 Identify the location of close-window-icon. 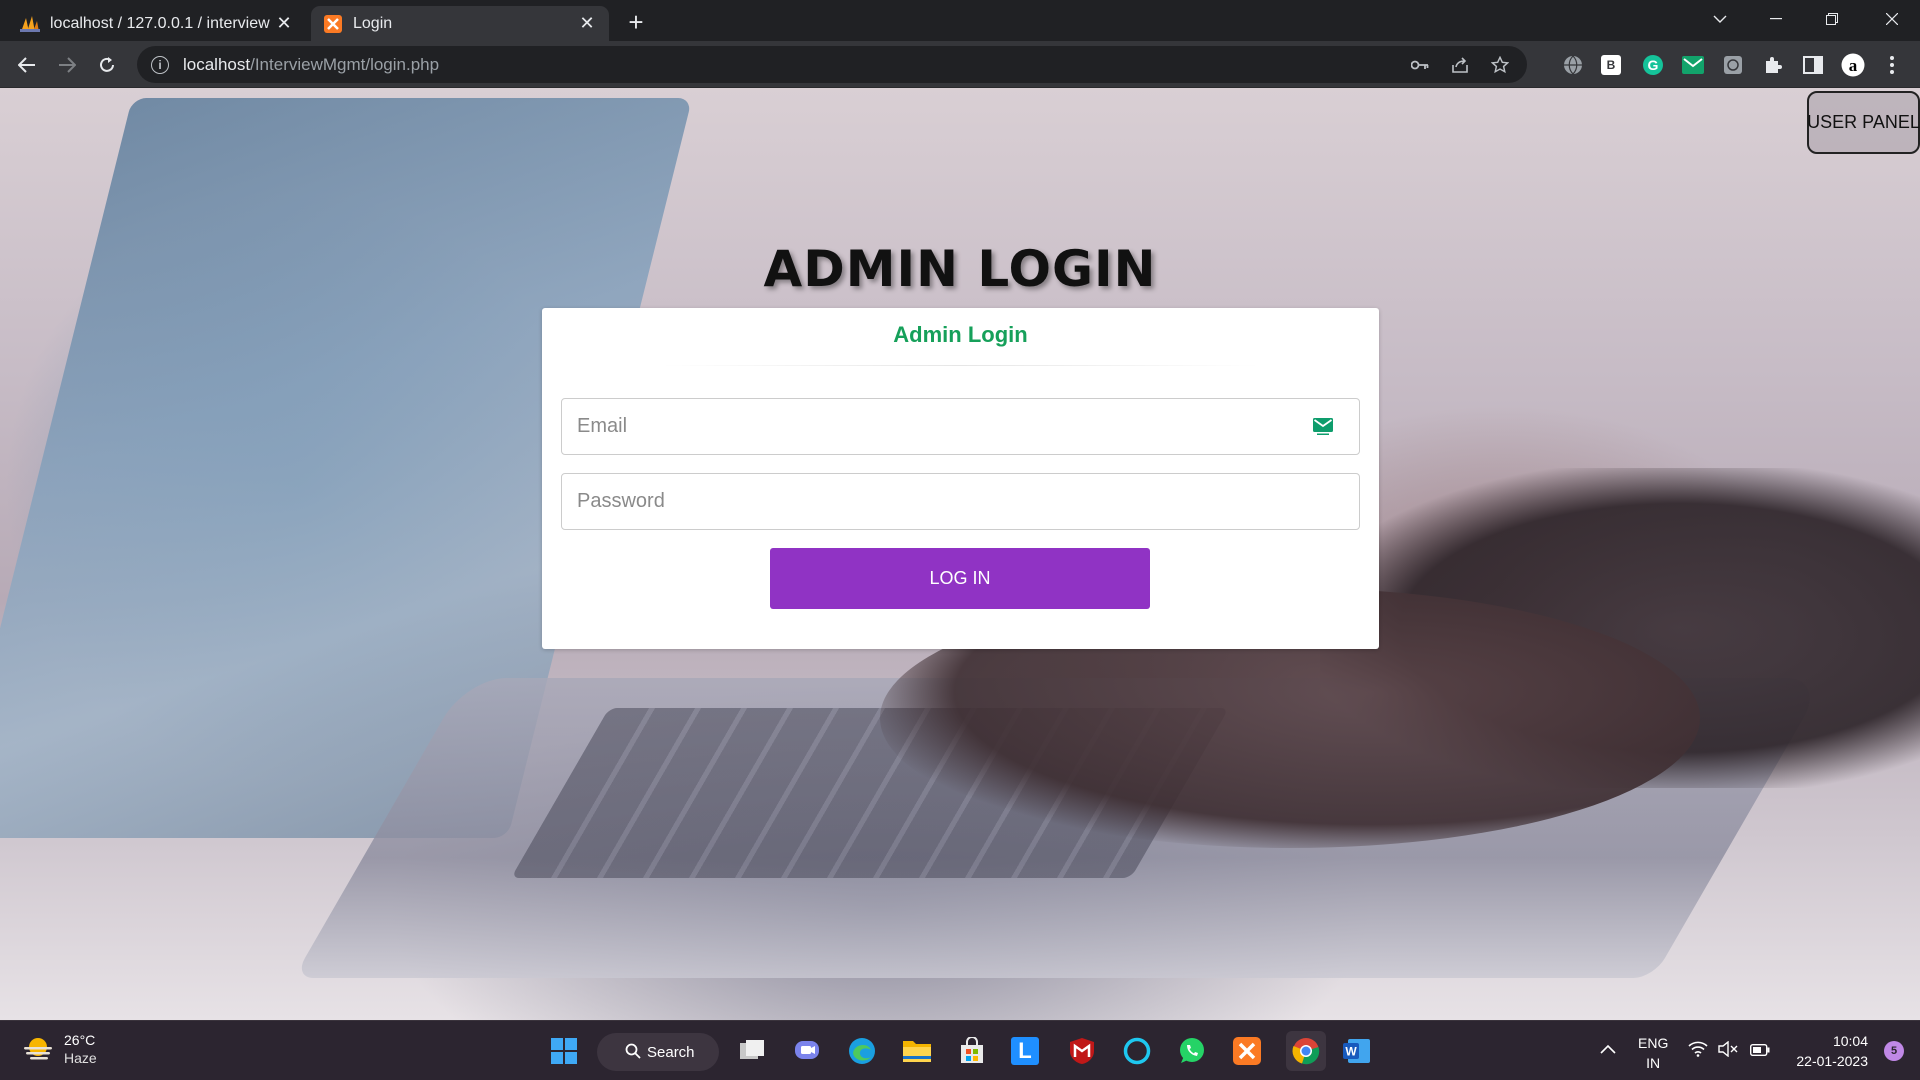
(1892, 19).